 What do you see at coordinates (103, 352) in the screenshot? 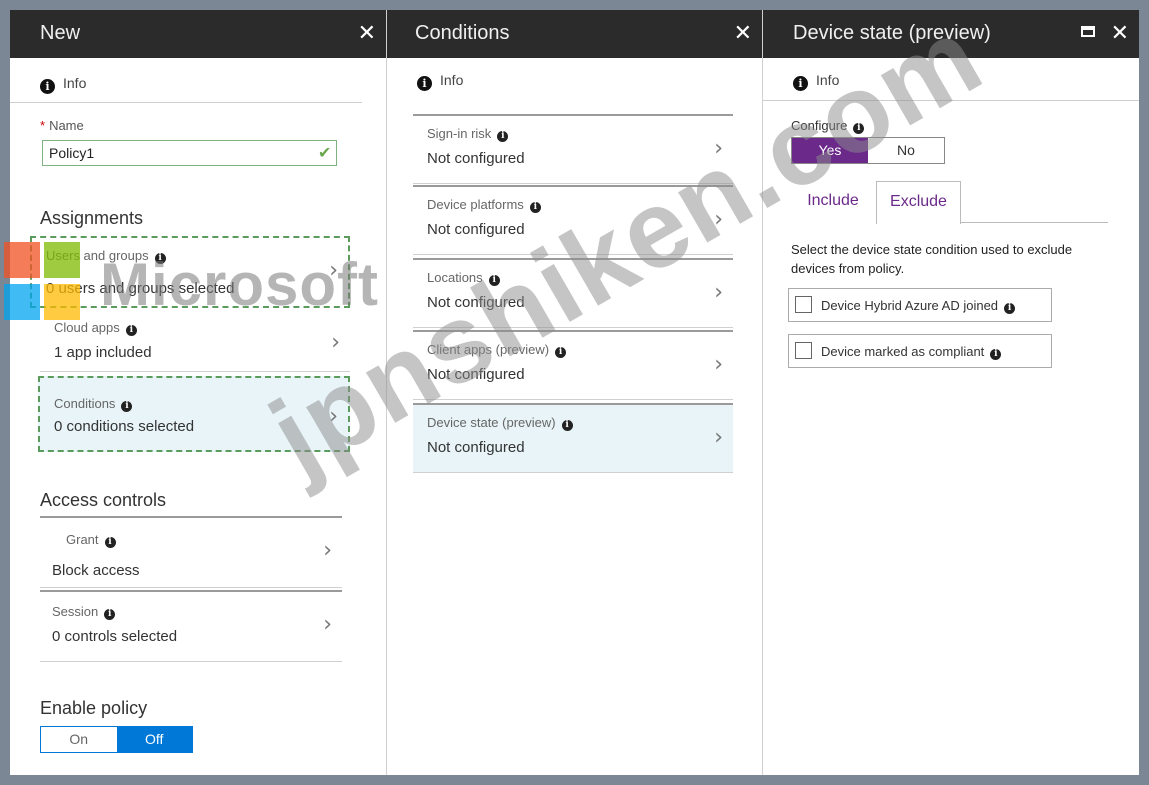
I see `cloud-apps-value: 1 app included` at bounding box center [103, 352].